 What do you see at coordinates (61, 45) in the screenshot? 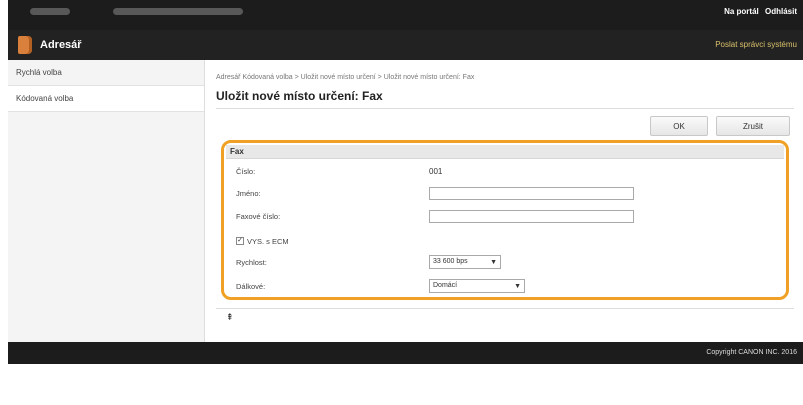
I see `app-title: Adresář` at bounding box center [61, 45].